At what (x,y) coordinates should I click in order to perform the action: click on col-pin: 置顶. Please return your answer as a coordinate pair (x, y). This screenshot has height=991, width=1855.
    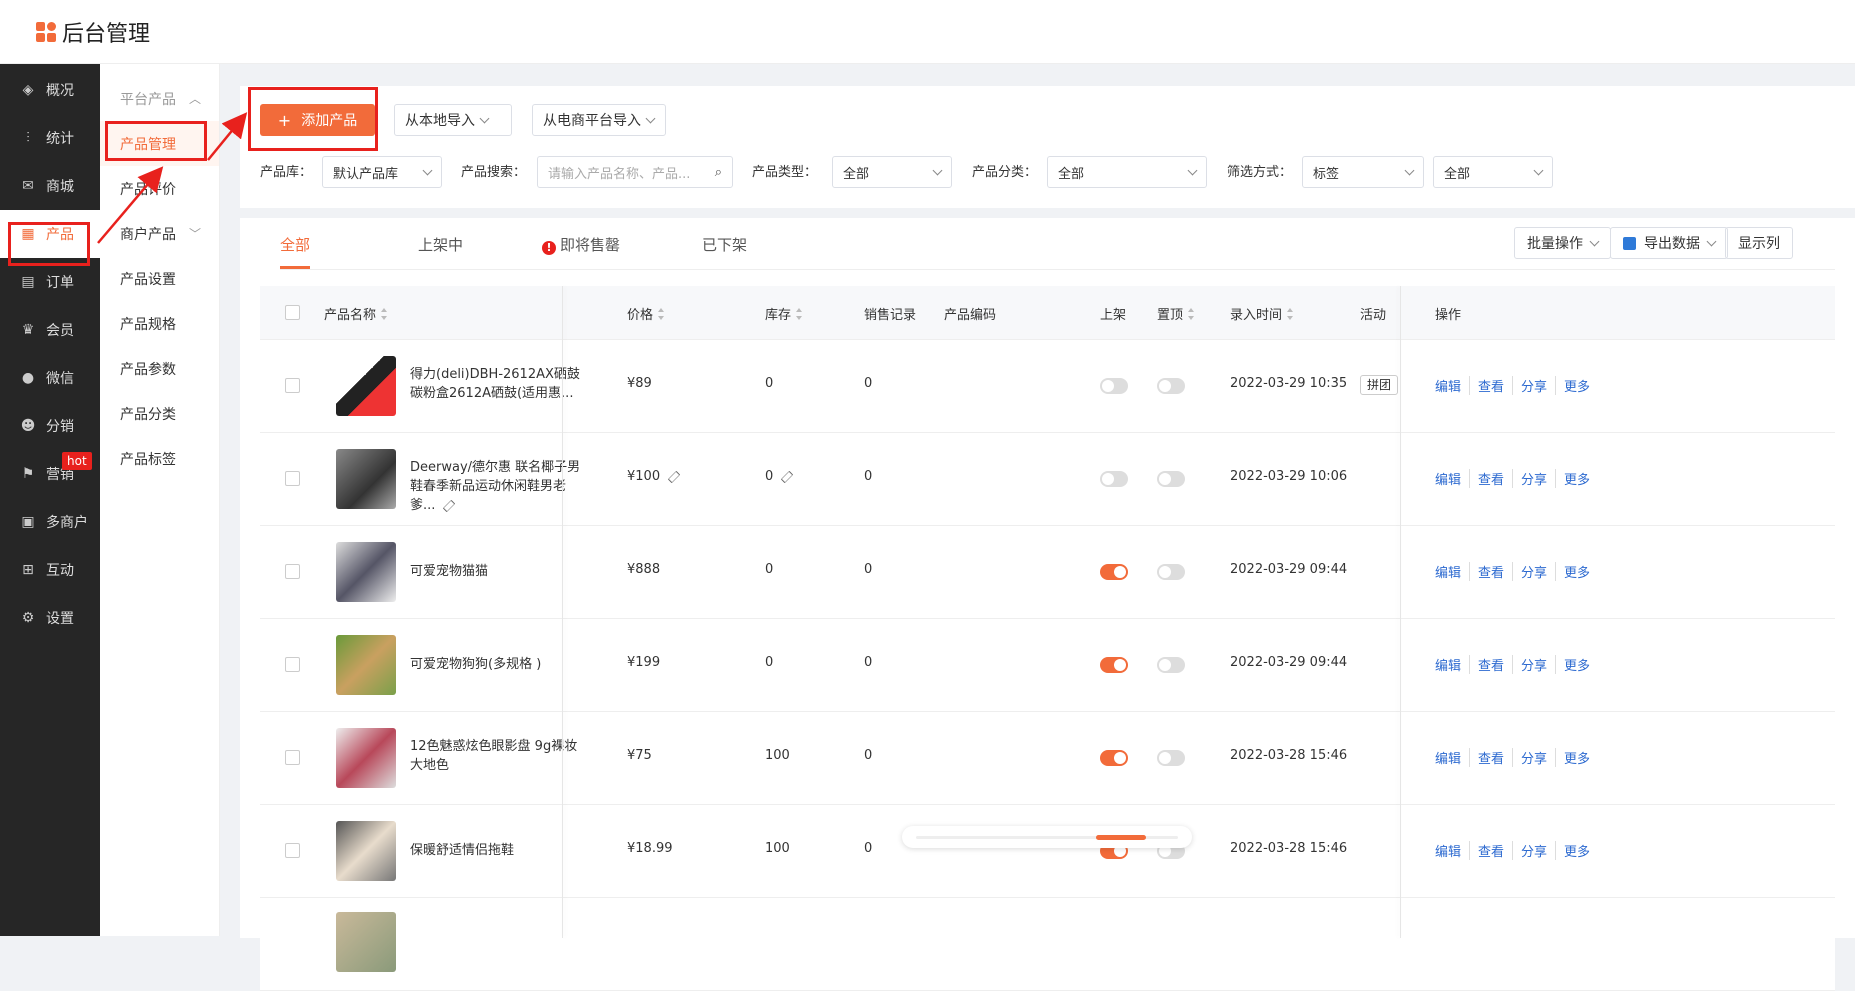
    Looking at the image, I should click on (1176, 313).